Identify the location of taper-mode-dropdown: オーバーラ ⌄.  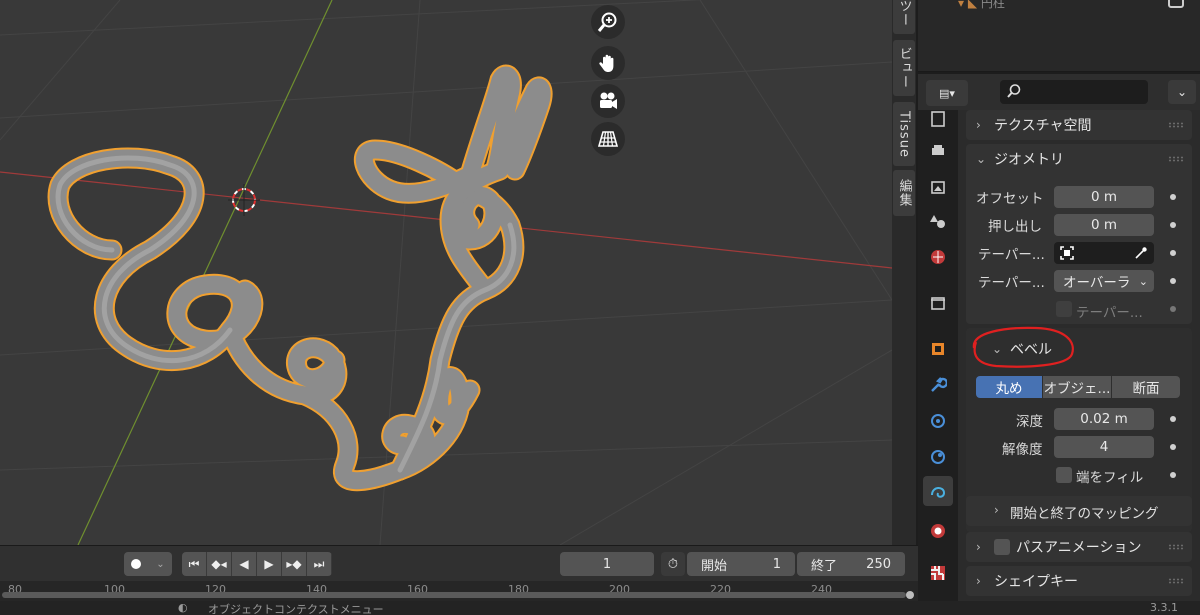
(1104, 281).